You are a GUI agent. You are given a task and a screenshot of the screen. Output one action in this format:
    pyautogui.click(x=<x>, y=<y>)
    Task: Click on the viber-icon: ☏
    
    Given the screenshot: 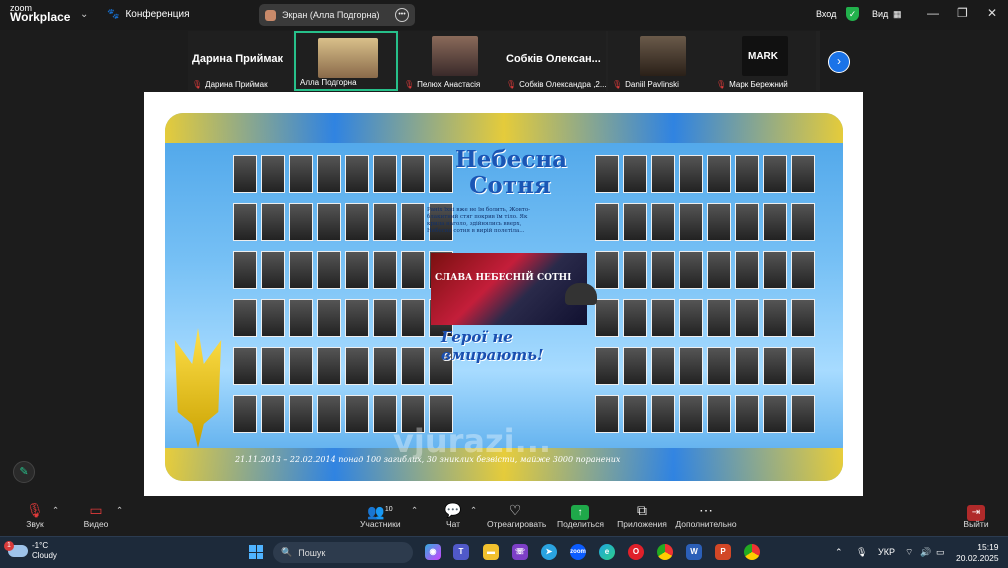 What is the action you would take?
    pyautogui.click(x=520, y=552)
    